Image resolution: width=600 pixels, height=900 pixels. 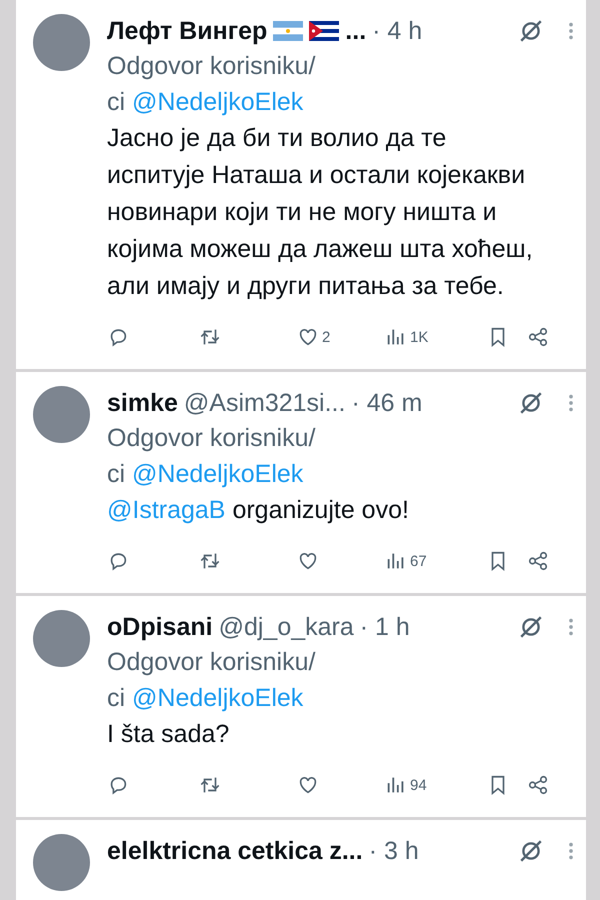 I want to click on post-text: I šta sada?, so click(x=168, y=734).